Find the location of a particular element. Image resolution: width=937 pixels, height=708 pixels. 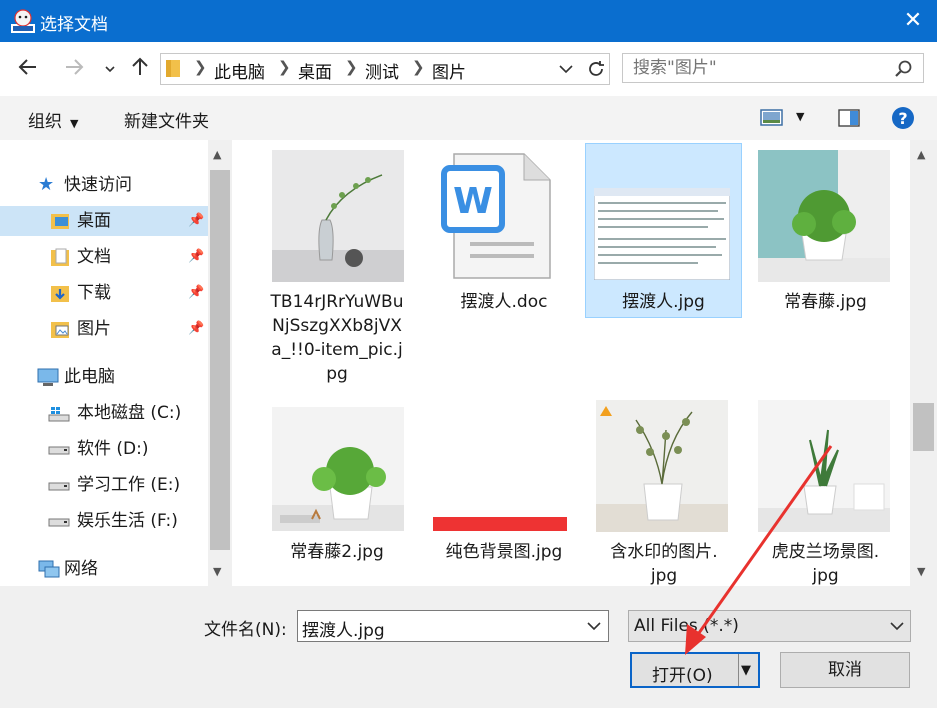

nav-item-drive-c: 本地磁盘 (C:) is located at coordinates (104, 413).